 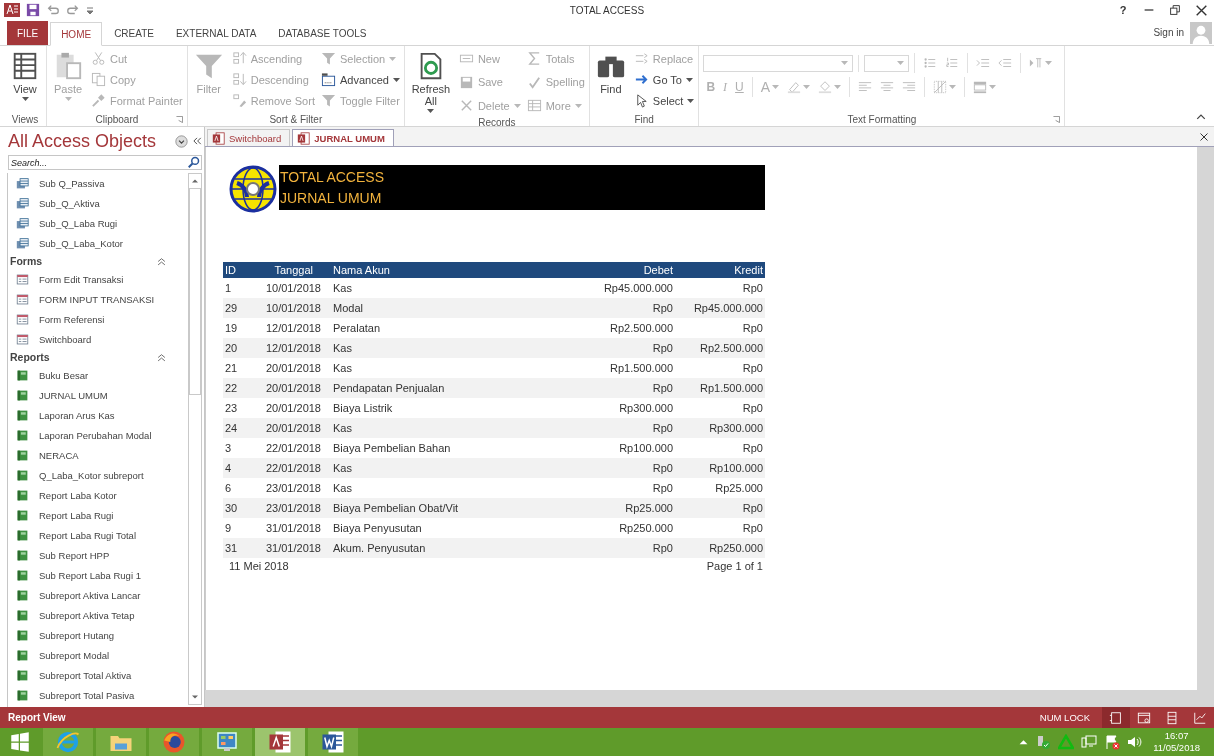 I want to click on nav-item: Subreport Modal, so click(x=99, y=655).